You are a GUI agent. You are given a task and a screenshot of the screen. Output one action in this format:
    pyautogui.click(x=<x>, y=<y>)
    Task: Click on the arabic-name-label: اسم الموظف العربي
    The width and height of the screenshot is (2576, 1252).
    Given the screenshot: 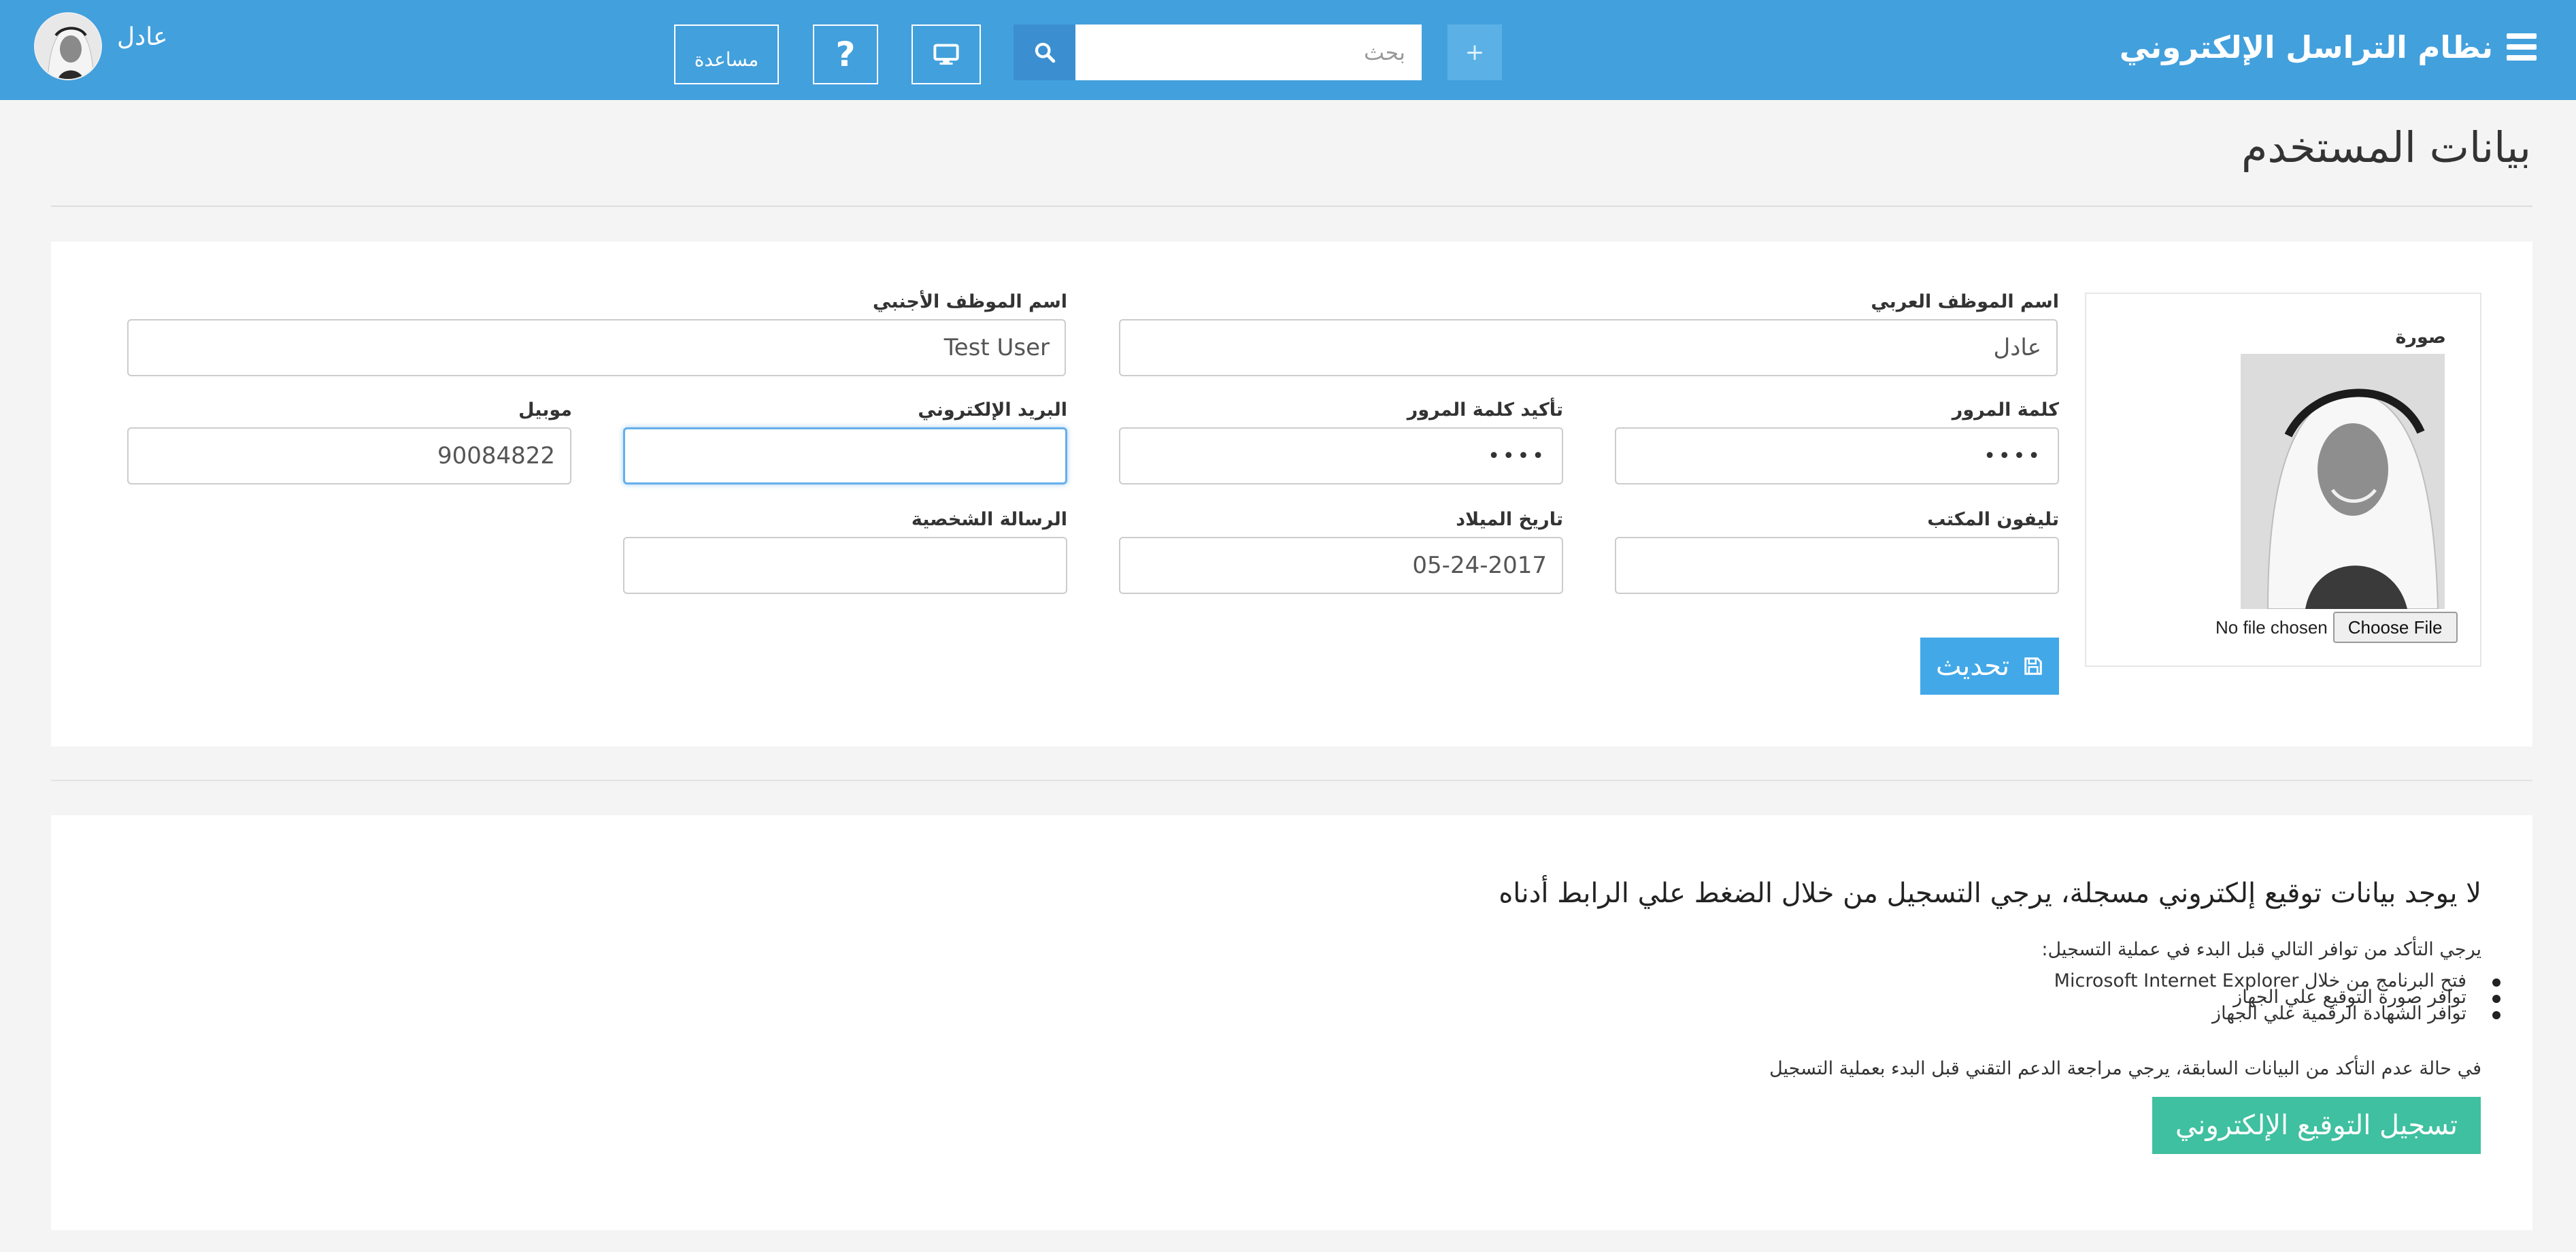 What is the action you would take?
    pyautogui.click(x=1965, y=301)
    